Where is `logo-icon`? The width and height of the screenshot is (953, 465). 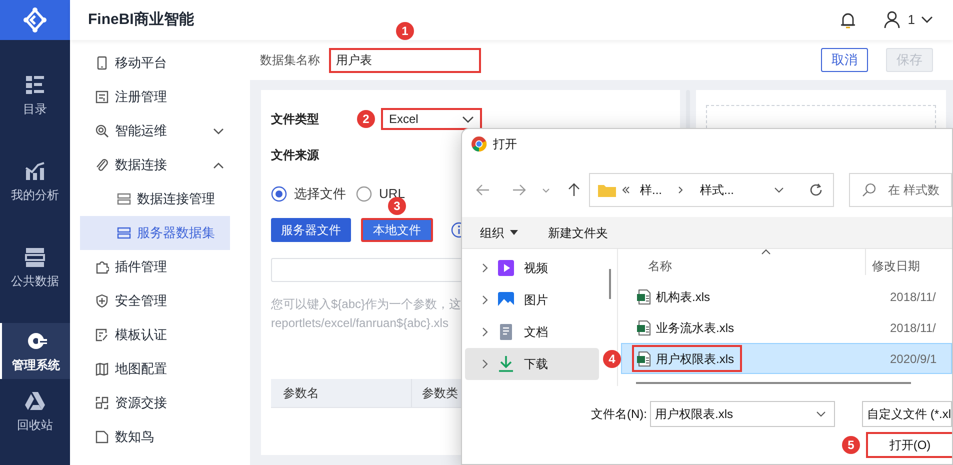 logo-icon is located at coordinates (35, 20).